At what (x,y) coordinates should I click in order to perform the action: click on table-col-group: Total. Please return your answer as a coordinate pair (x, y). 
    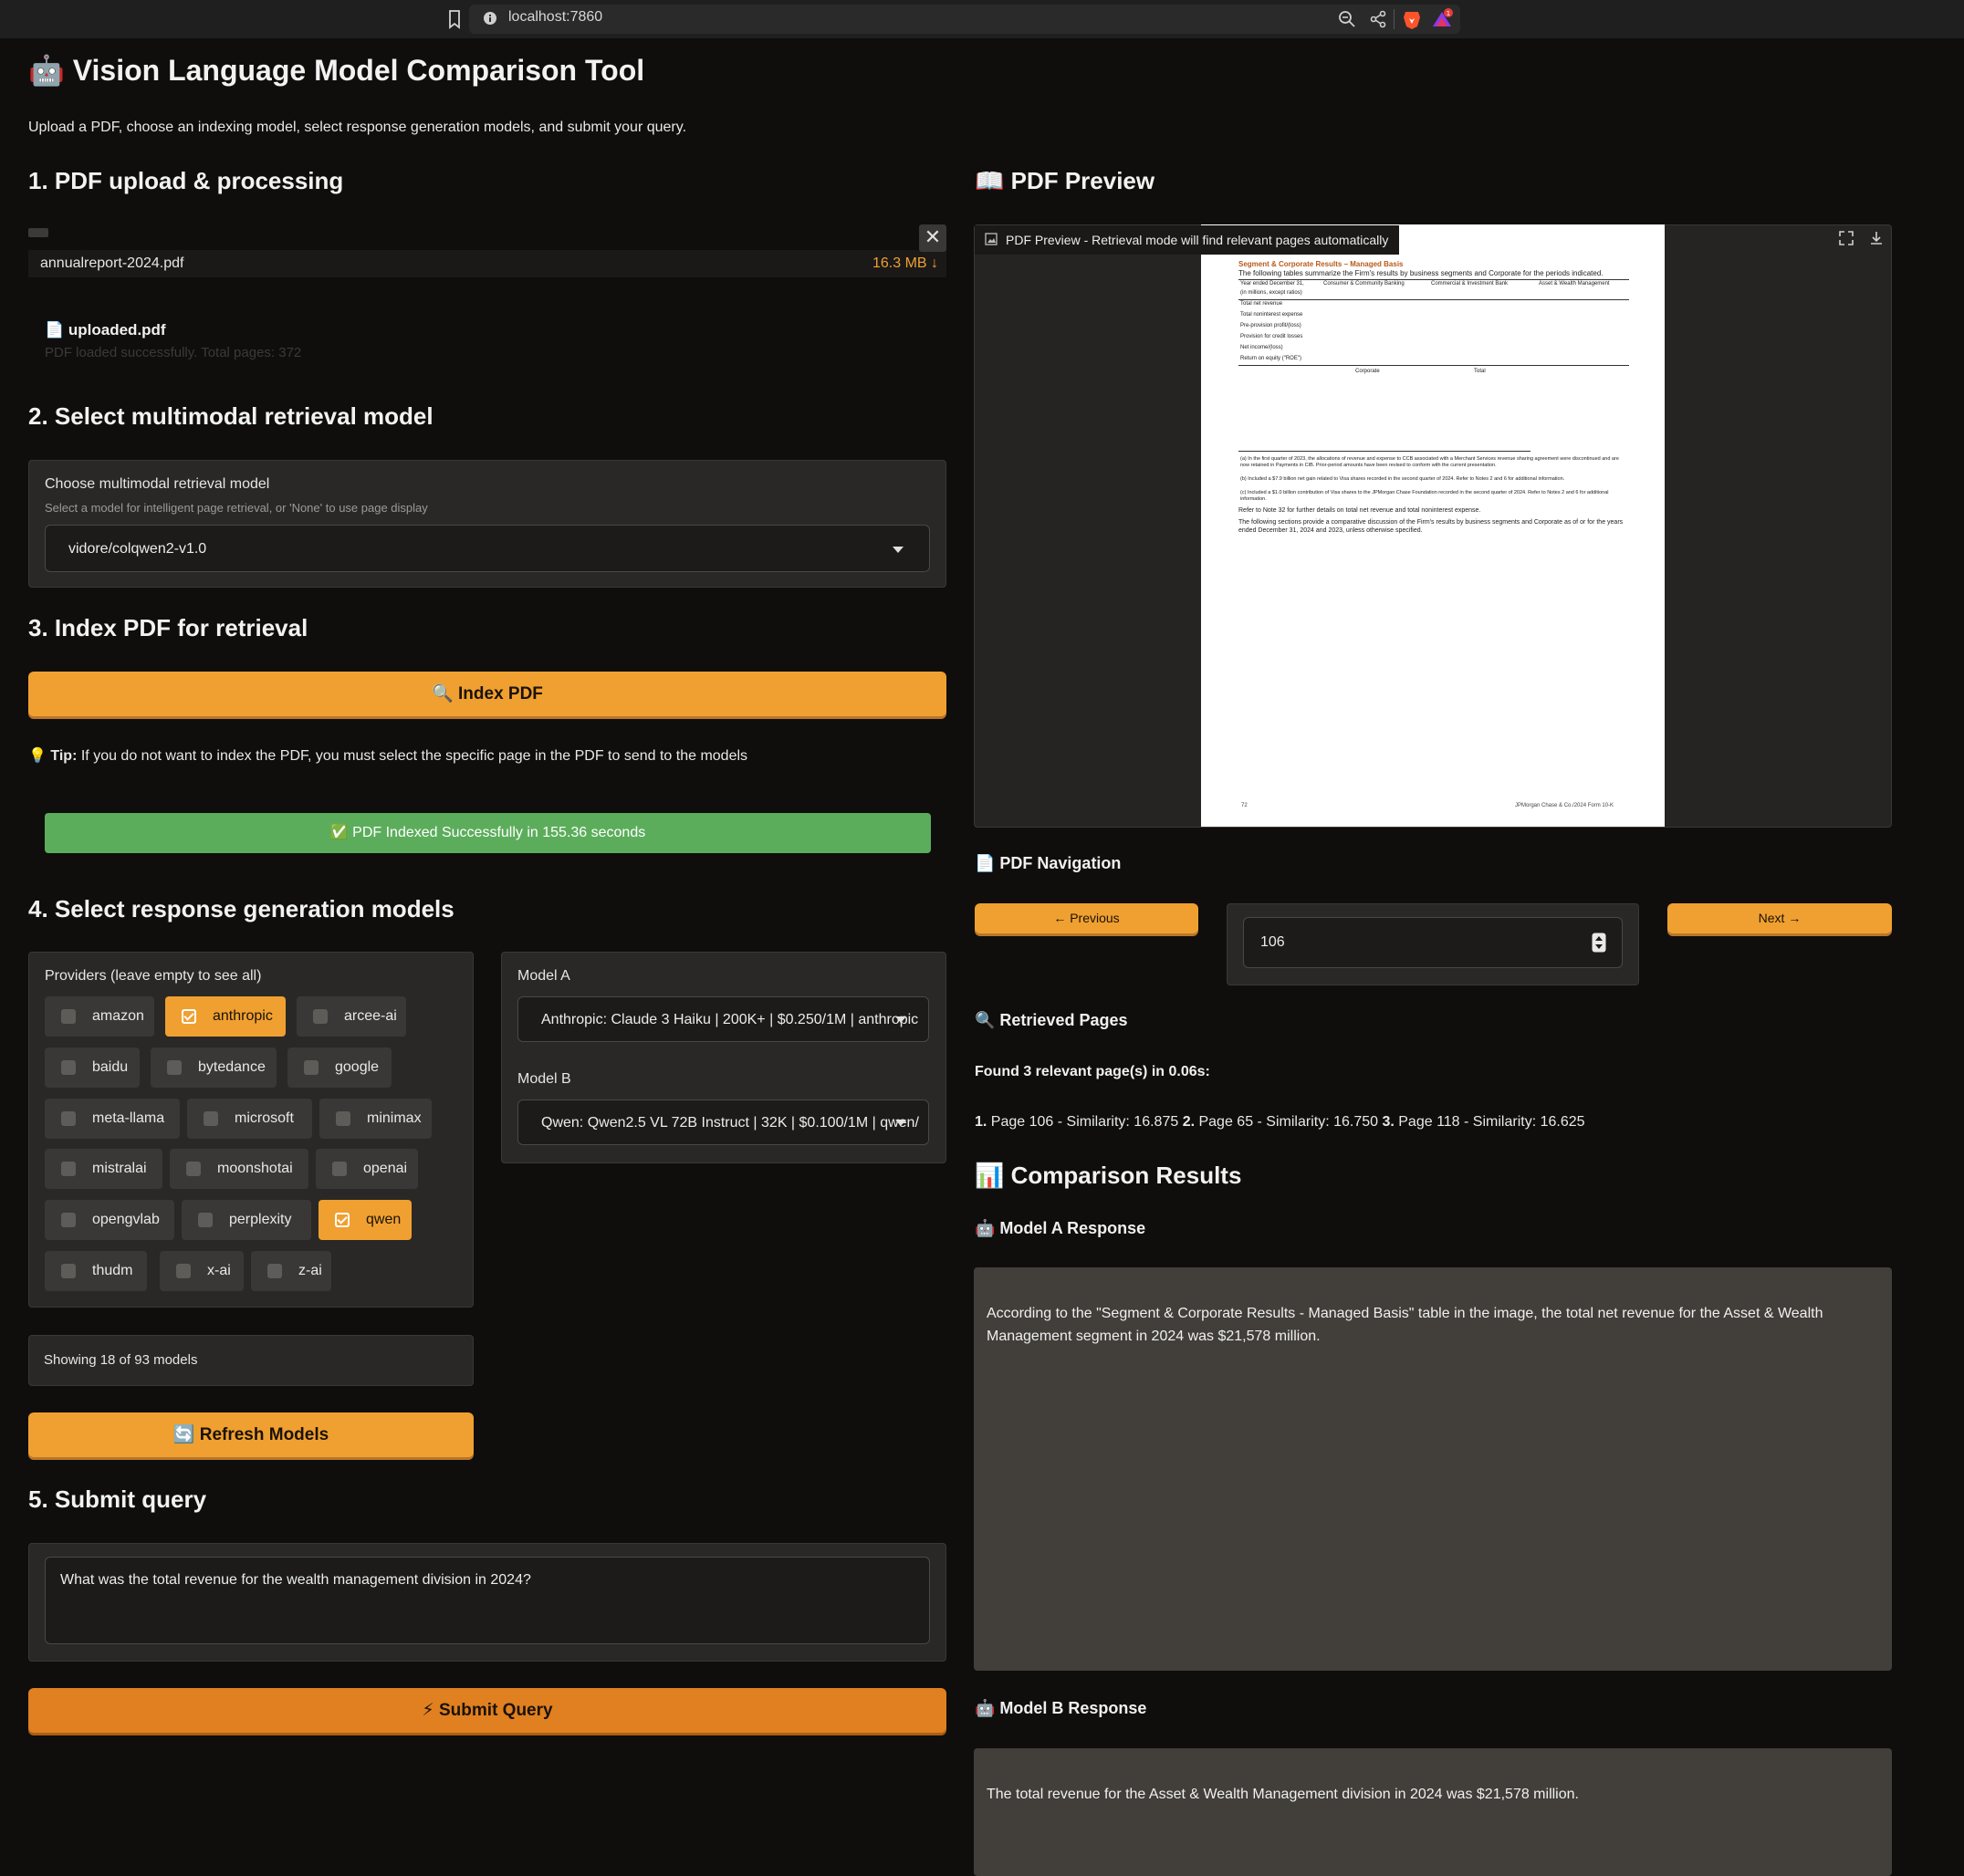
    Looking at the image, I should click on (1480, 371).